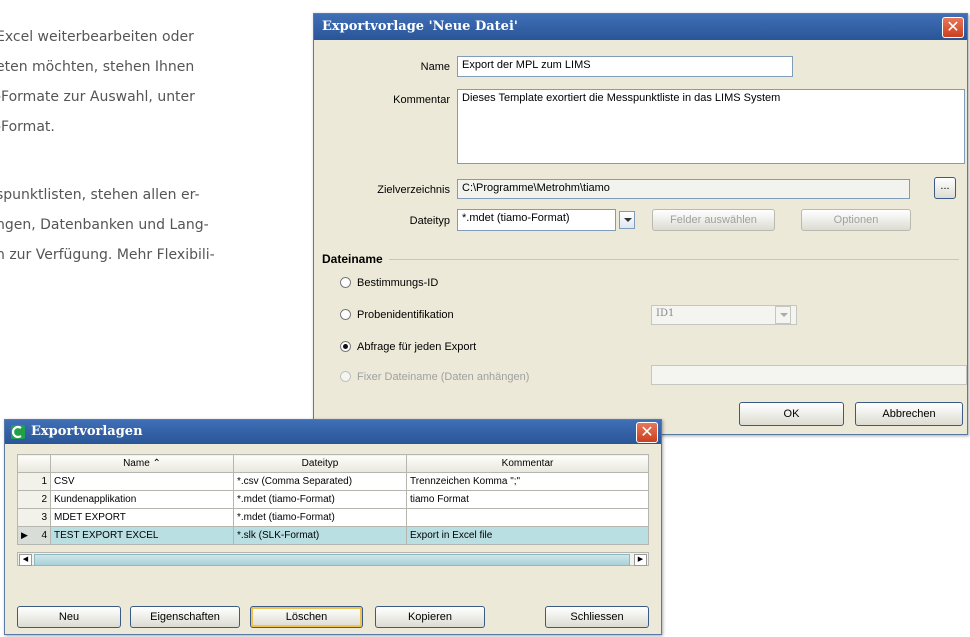 This screenshot has height=637, width=970. I want to click on delete-button: Löschen, so click(306, 617).